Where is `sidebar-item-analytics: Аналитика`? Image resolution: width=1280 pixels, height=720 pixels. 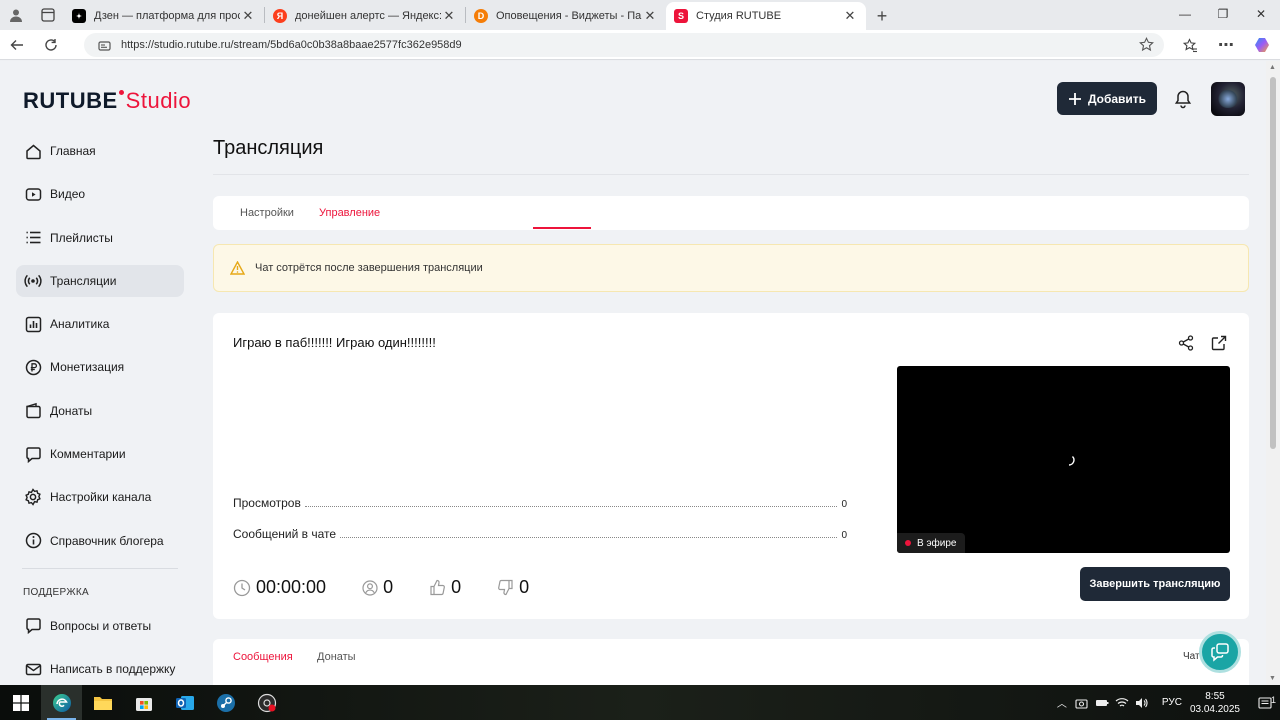
sidebar-item-analytics: Аналитика is located at coordinates (100, 324).